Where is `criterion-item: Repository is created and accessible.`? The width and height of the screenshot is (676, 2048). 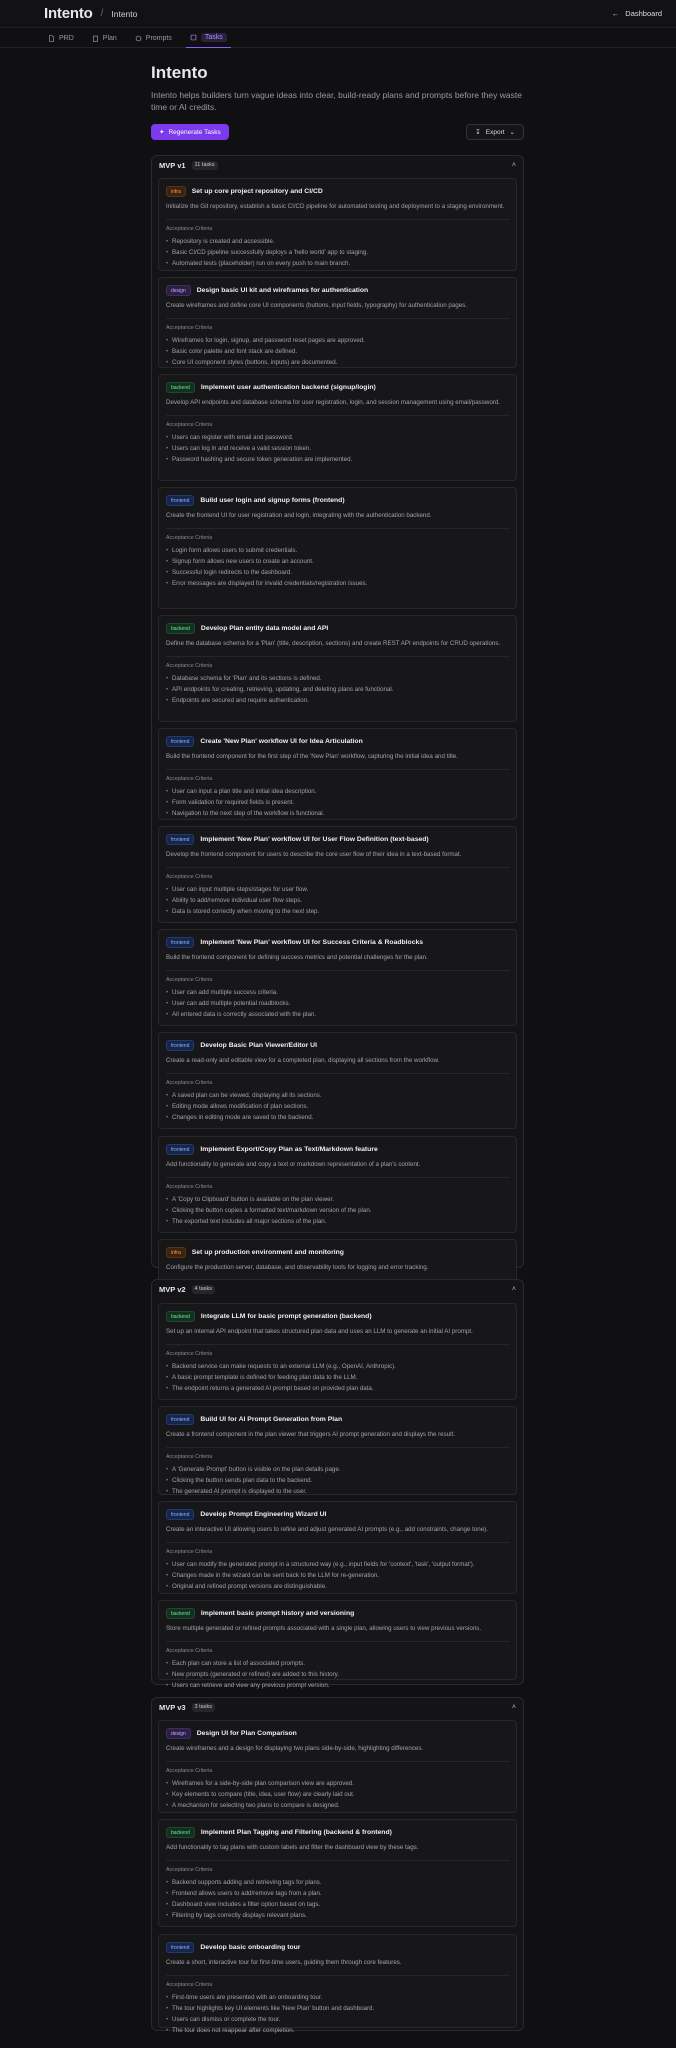 criterion-item: Repository is created and accessible. is located at coordinates (338, 241).